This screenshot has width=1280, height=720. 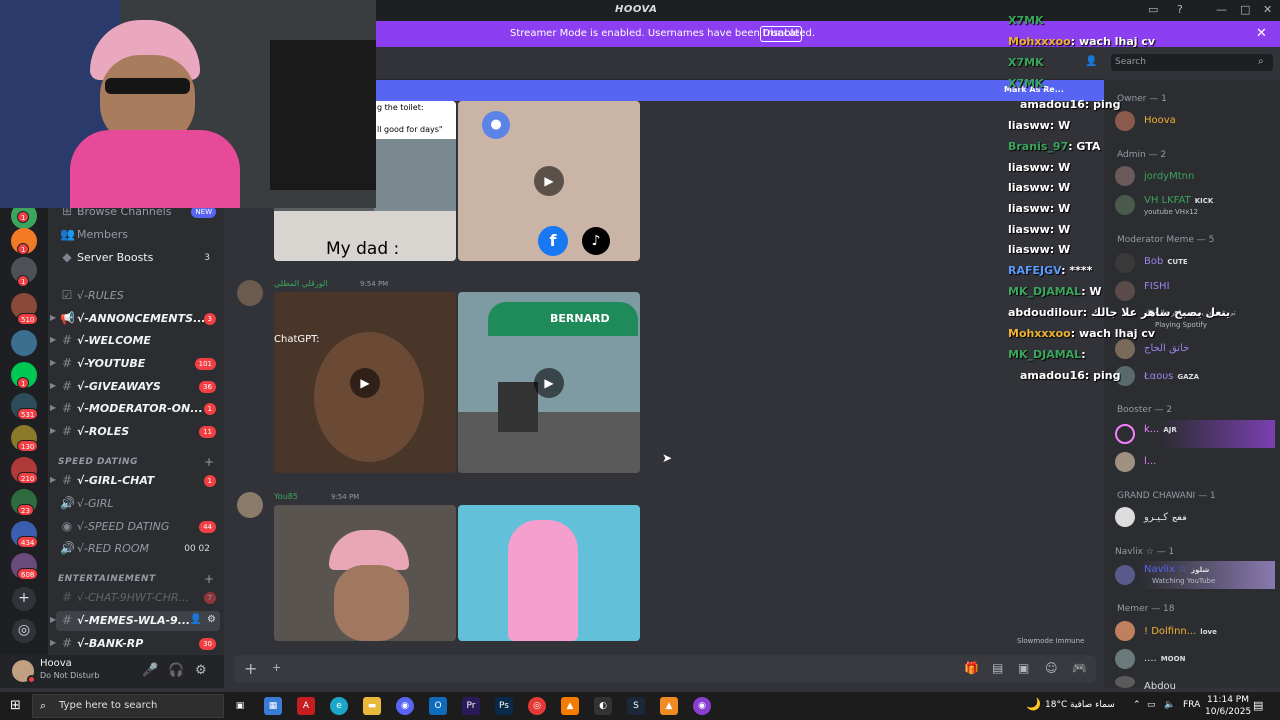 I want to click on explore-icon: ◎, so click(x=24, y=631).